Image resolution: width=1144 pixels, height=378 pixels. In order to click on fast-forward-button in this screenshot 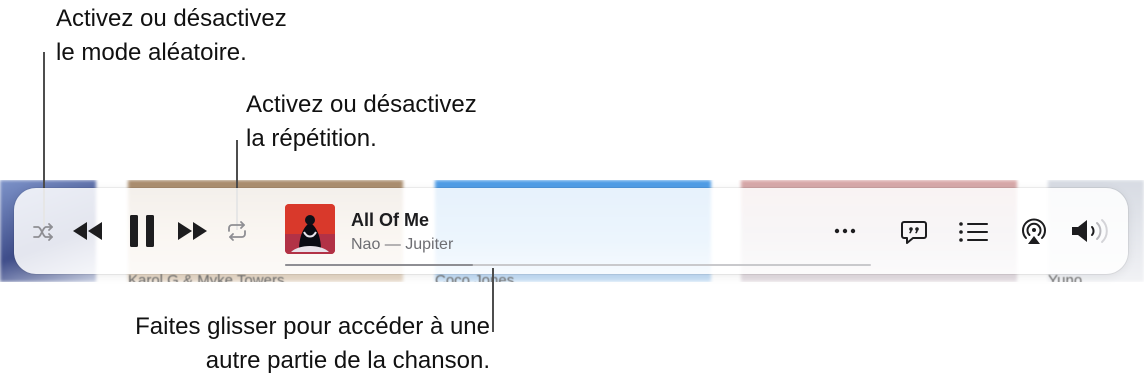, I will do `click(192, 231)`.